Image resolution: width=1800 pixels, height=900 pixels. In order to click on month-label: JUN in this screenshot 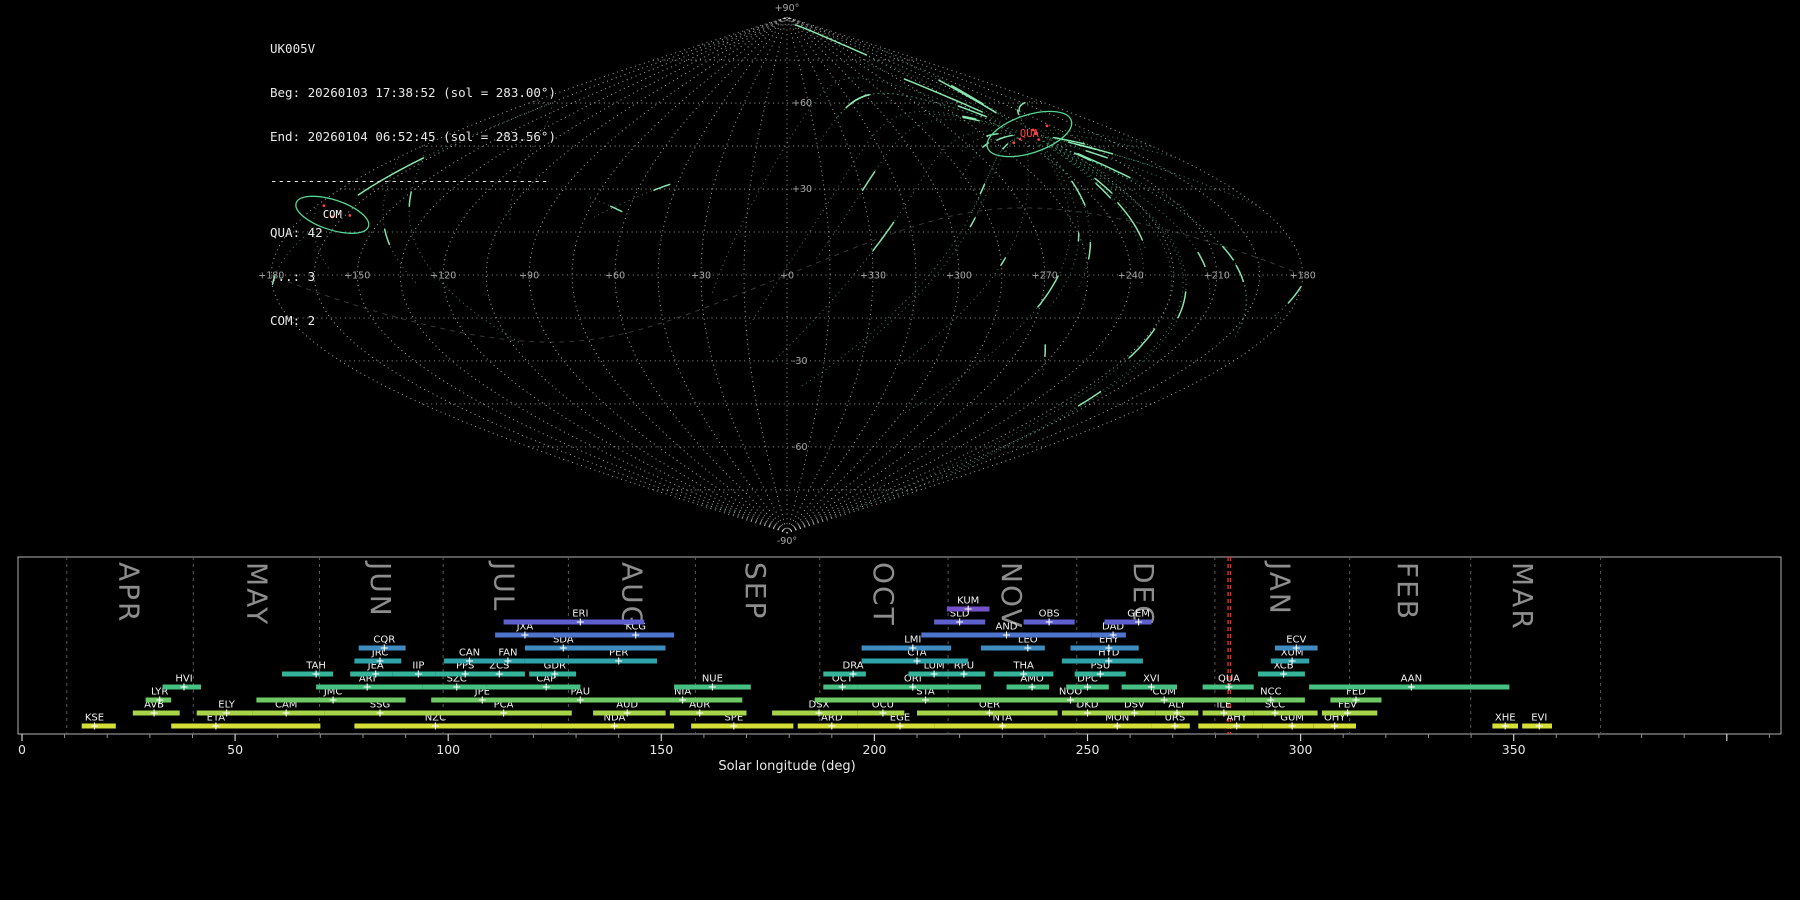, I will do `click(380, 589)`.